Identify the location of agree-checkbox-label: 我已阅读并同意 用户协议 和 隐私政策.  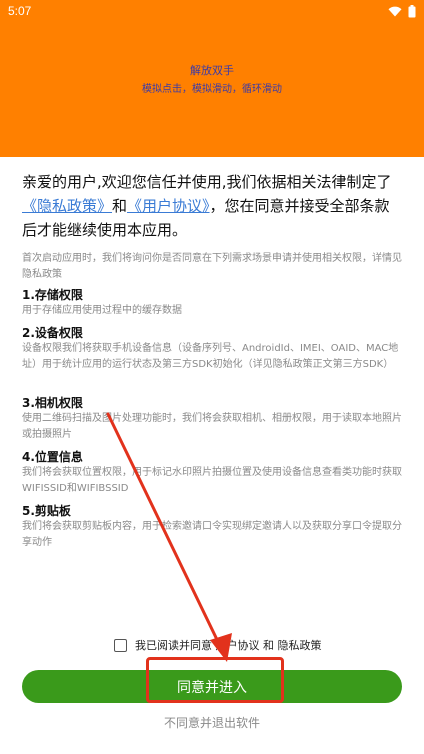
(228, 645).